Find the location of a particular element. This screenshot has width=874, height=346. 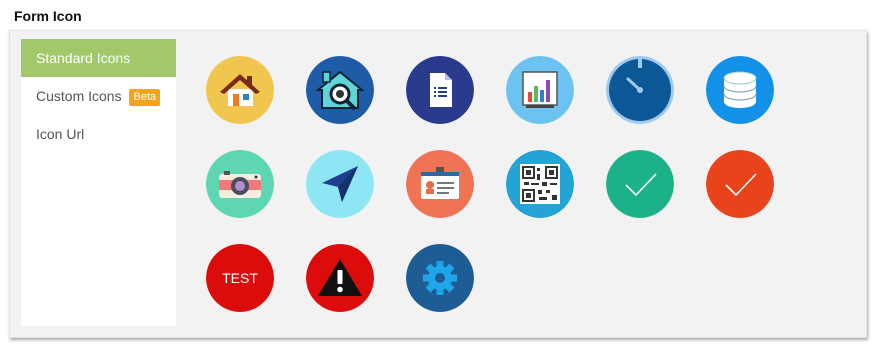

database-icon is located at coordinates (740, 90).